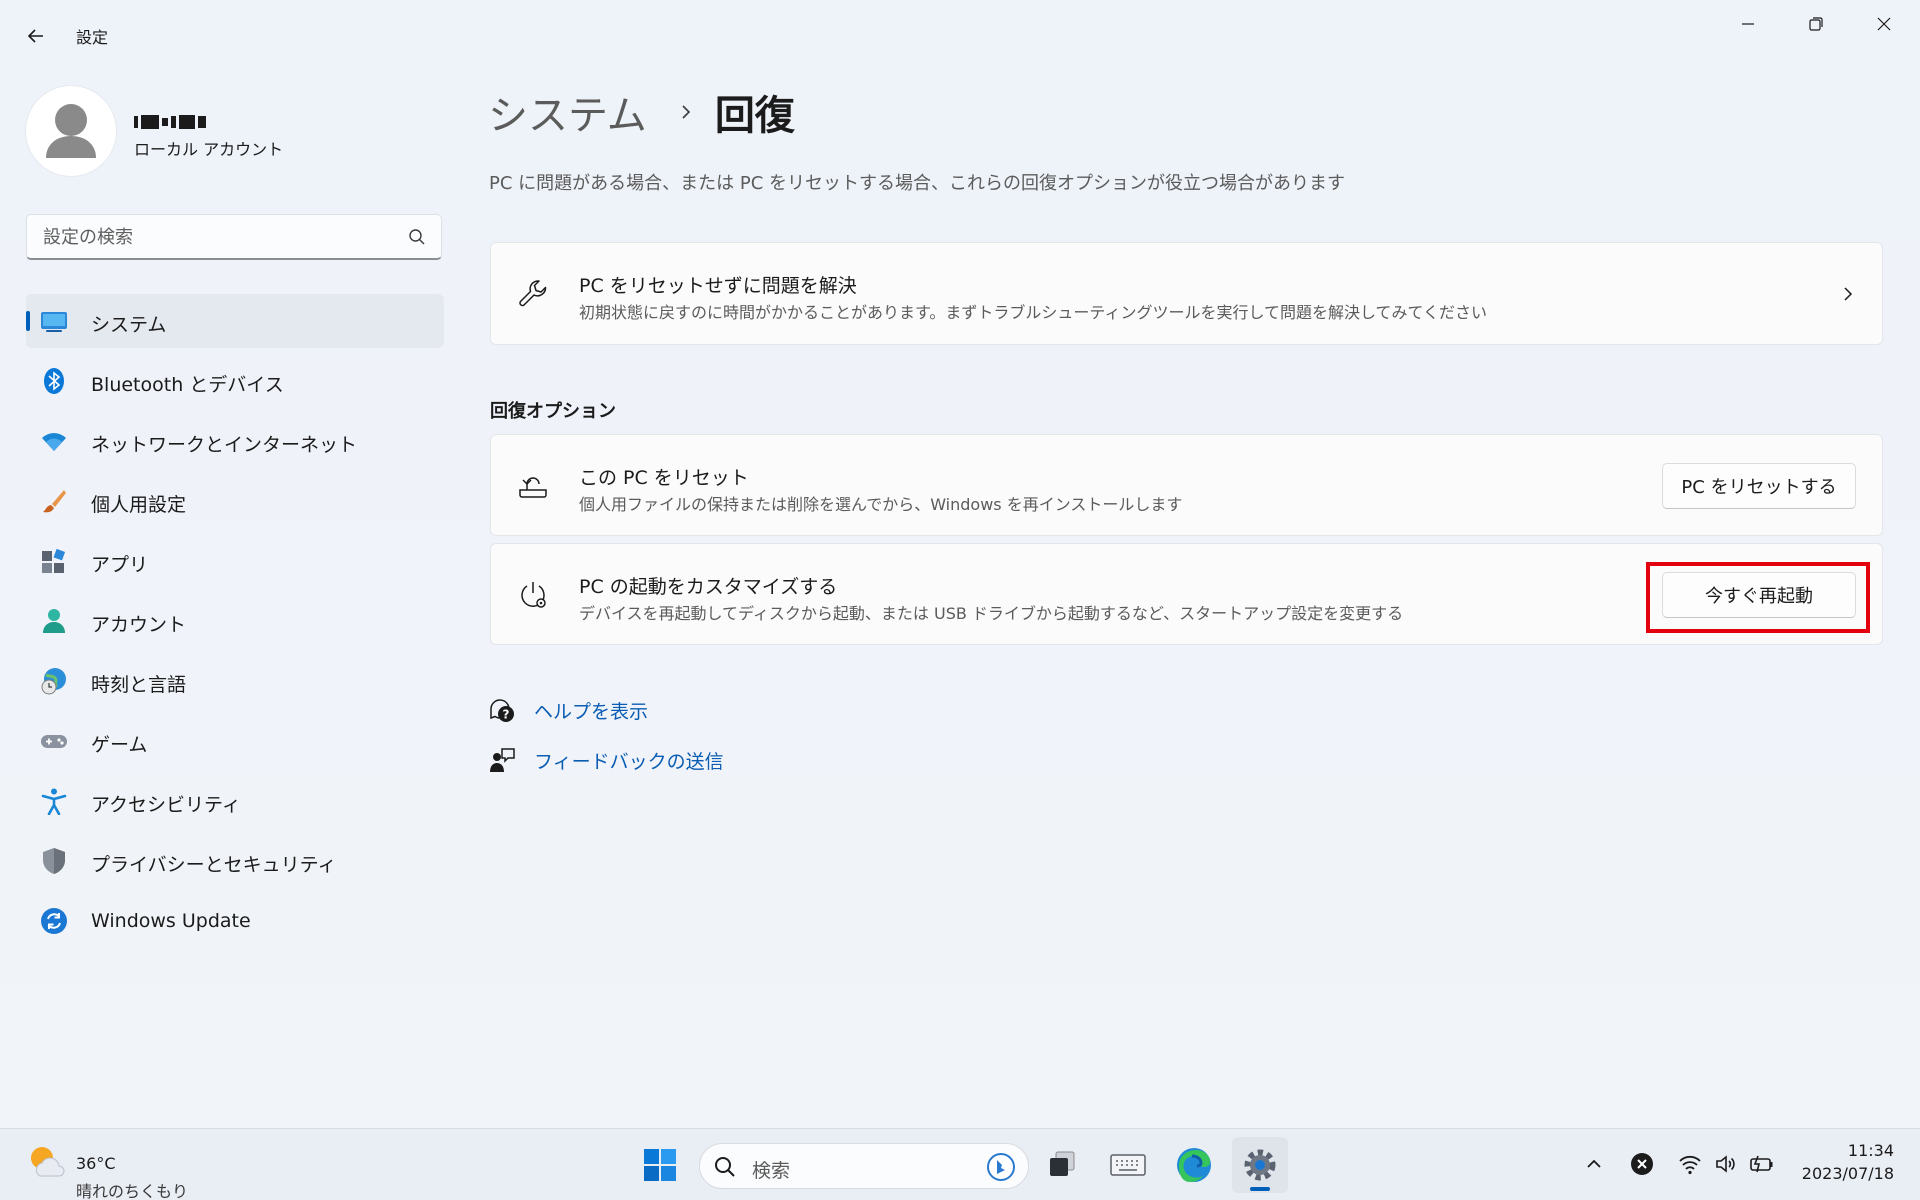  I want to click on edge-browser-icon, so click(1194, 1165).